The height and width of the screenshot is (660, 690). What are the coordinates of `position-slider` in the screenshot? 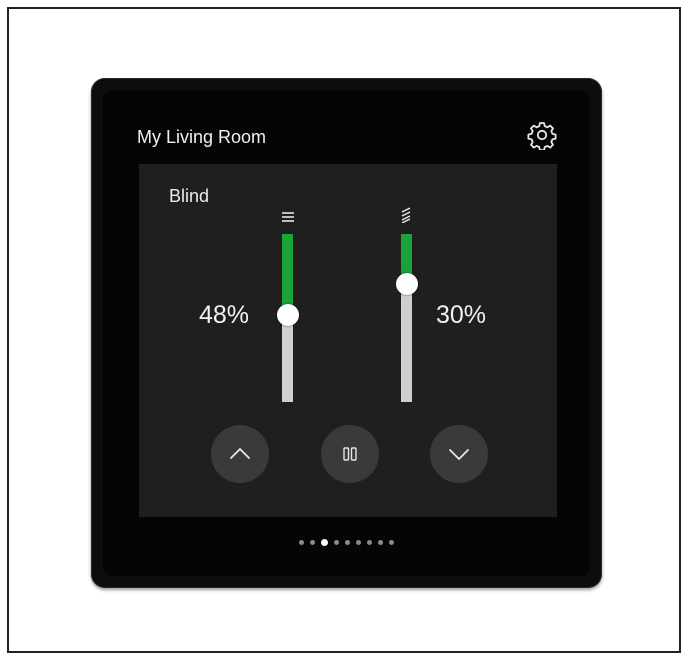 It's located at (287, 318).